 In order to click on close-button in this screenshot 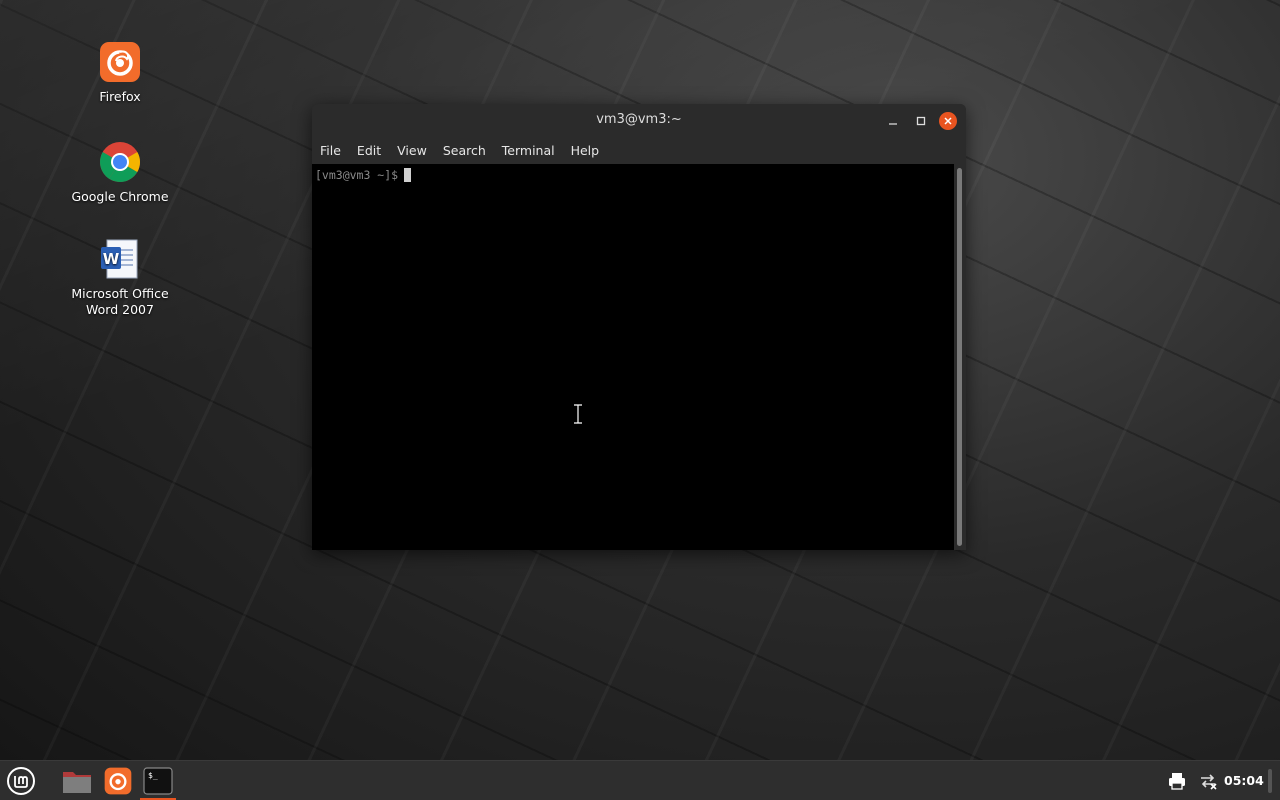, I will do `click(948, 121)`.